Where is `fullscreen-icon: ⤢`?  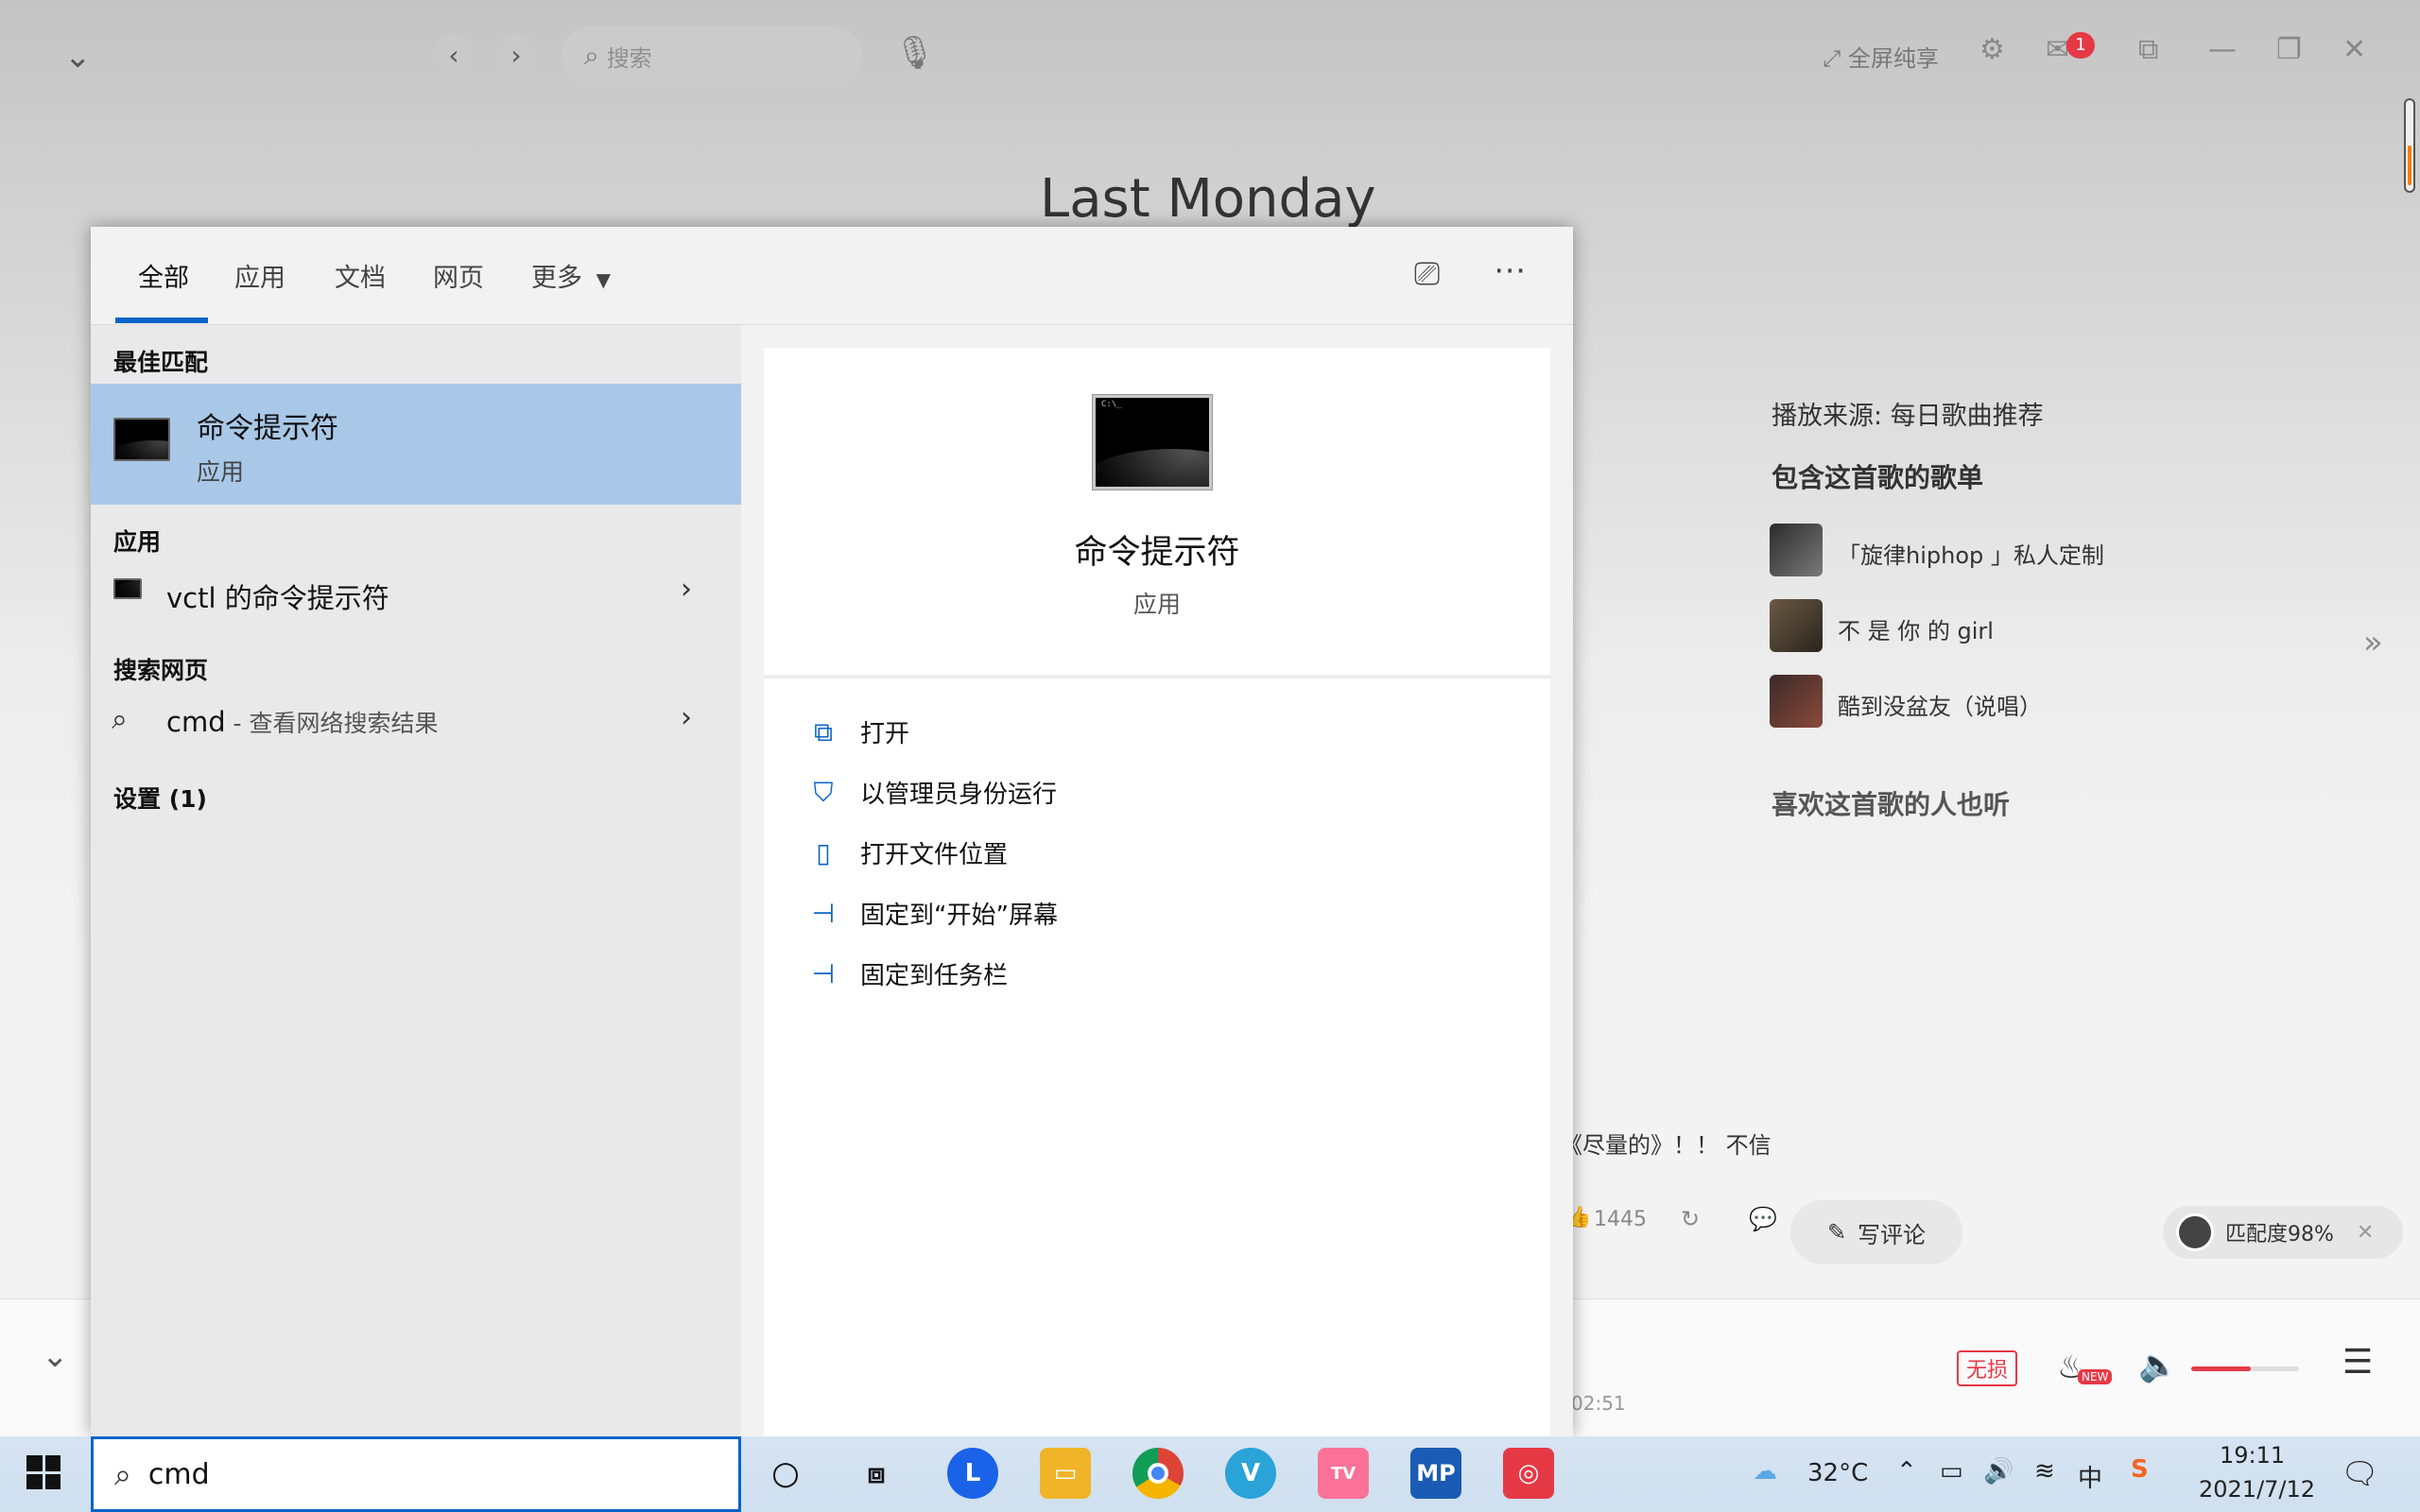 fullscreen-icon: ⤢ is located at coordinates (1832, 58).